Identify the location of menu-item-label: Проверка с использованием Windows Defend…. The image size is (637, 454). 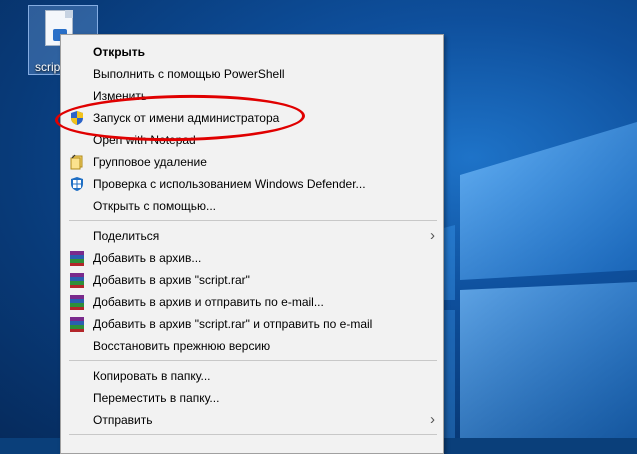
(229, 184).